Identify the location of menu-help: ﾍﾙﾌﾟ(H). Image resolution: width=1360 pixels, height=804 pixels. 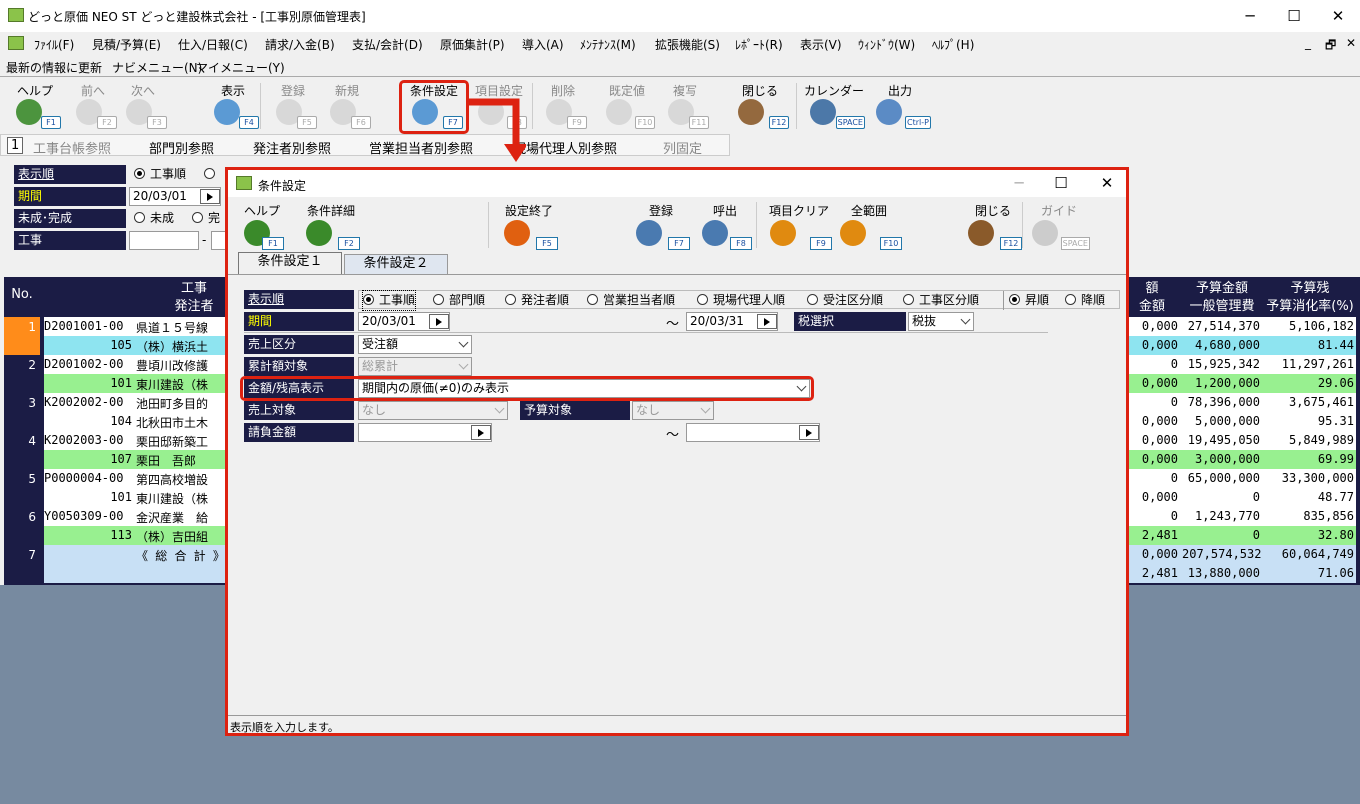
(953, 44).